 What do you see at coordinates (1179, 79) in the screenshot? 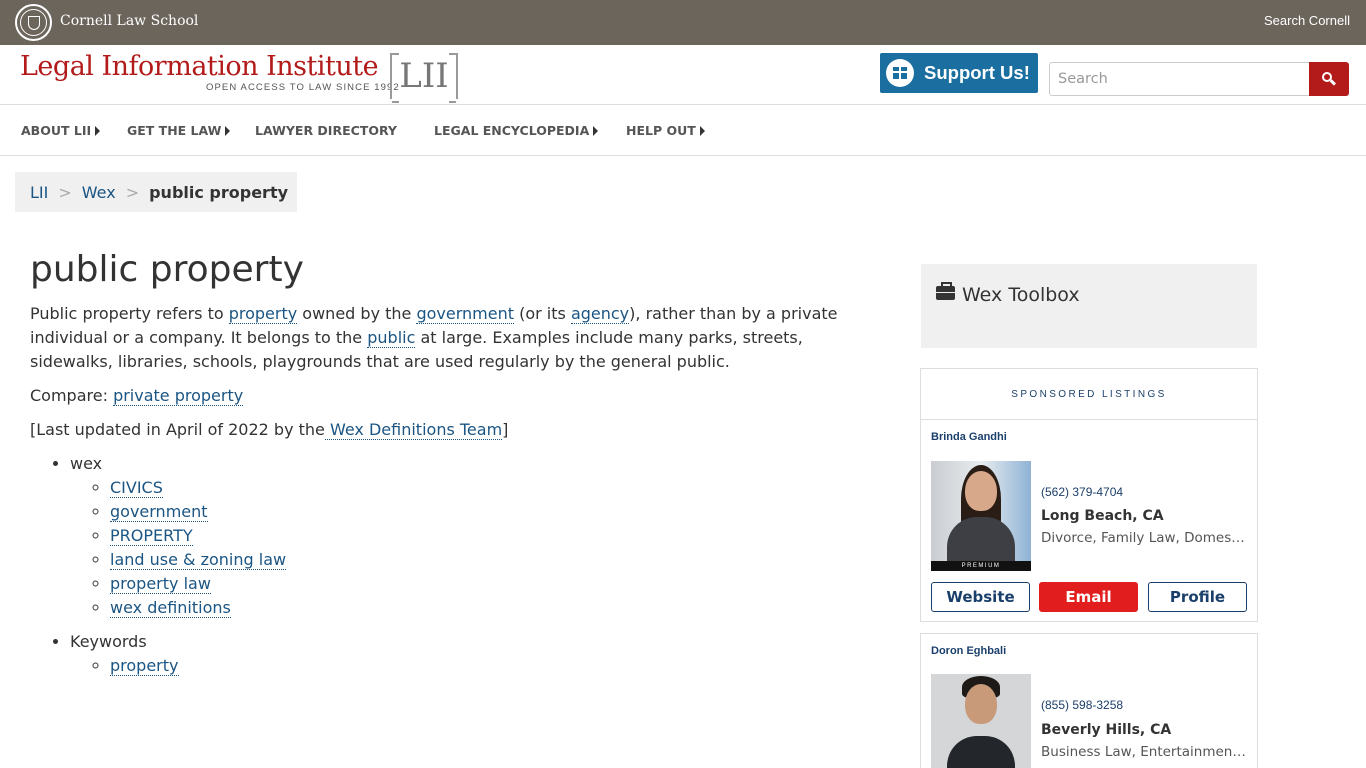
I see `search-input` at bounding box center [1179, 79].